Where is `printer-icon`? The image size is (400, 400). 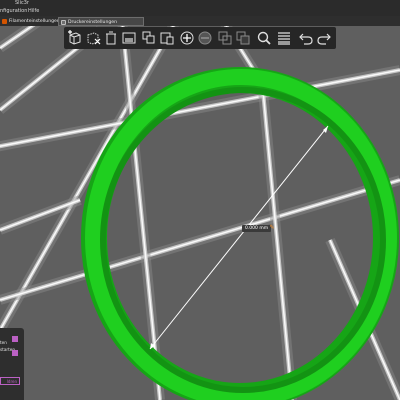 printer-icon is located at coordinates (63, 22).